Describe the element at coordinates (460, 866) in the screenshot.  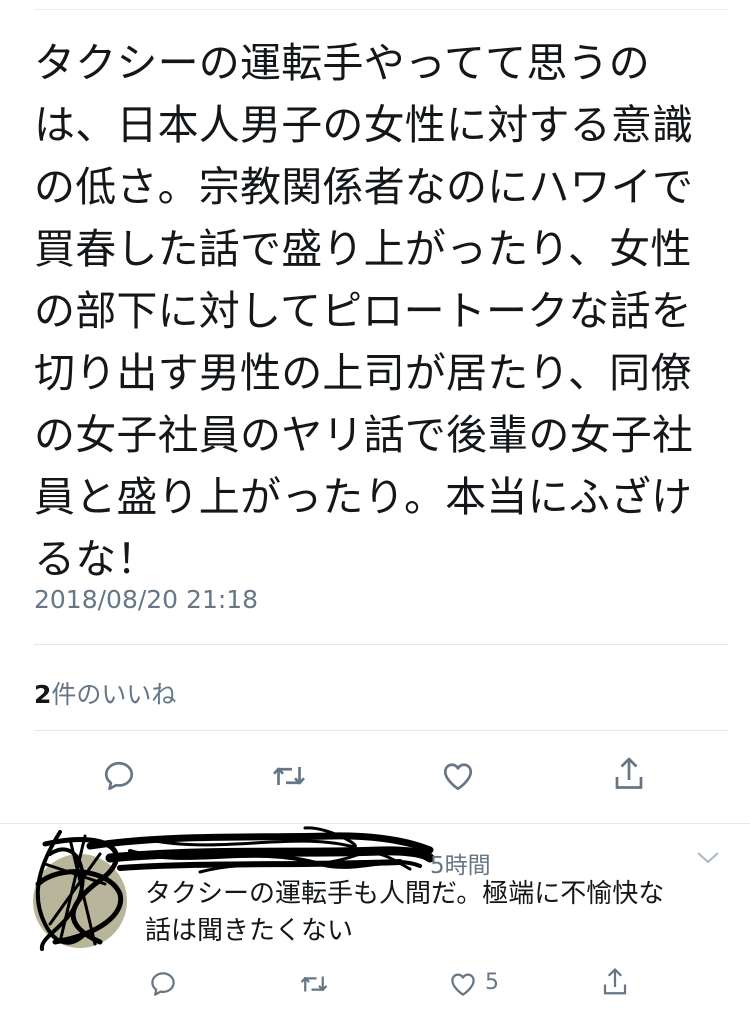
I see `reply-time: 5時間` at that location.